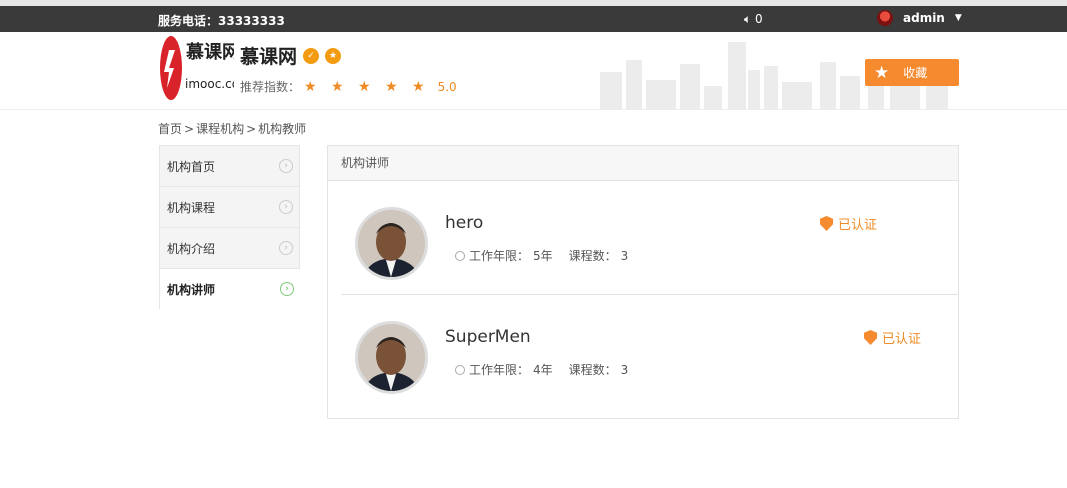  I want to click on sidebar-item-teachers: 机构讲师 ›, so click(229, 288).